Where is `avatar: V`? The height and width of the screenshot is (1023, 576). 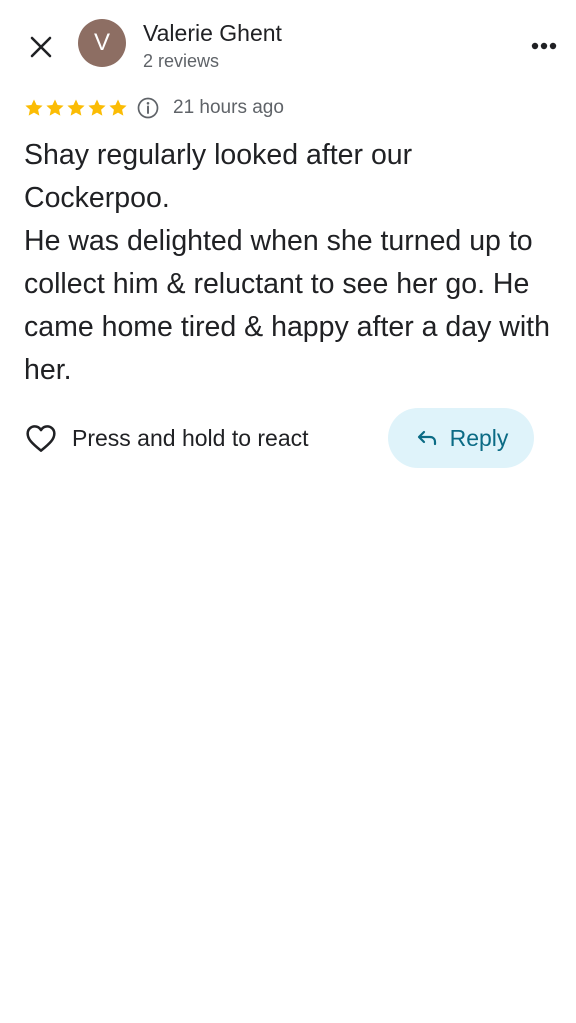
avatar: V is located at coordinates (102, 43).